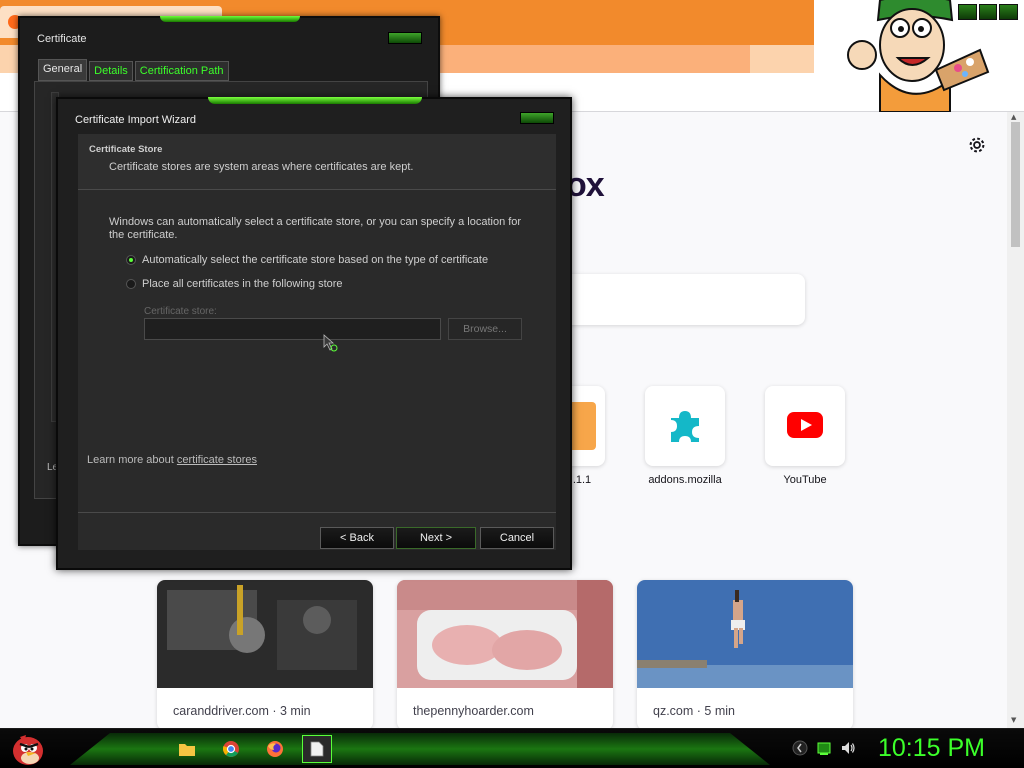 This screenshot has width=1024, height=768. What do you see at coordinates (918, 56) in the screenshot?
I see `theme-mascot-image` at bounding box center [918, 56].